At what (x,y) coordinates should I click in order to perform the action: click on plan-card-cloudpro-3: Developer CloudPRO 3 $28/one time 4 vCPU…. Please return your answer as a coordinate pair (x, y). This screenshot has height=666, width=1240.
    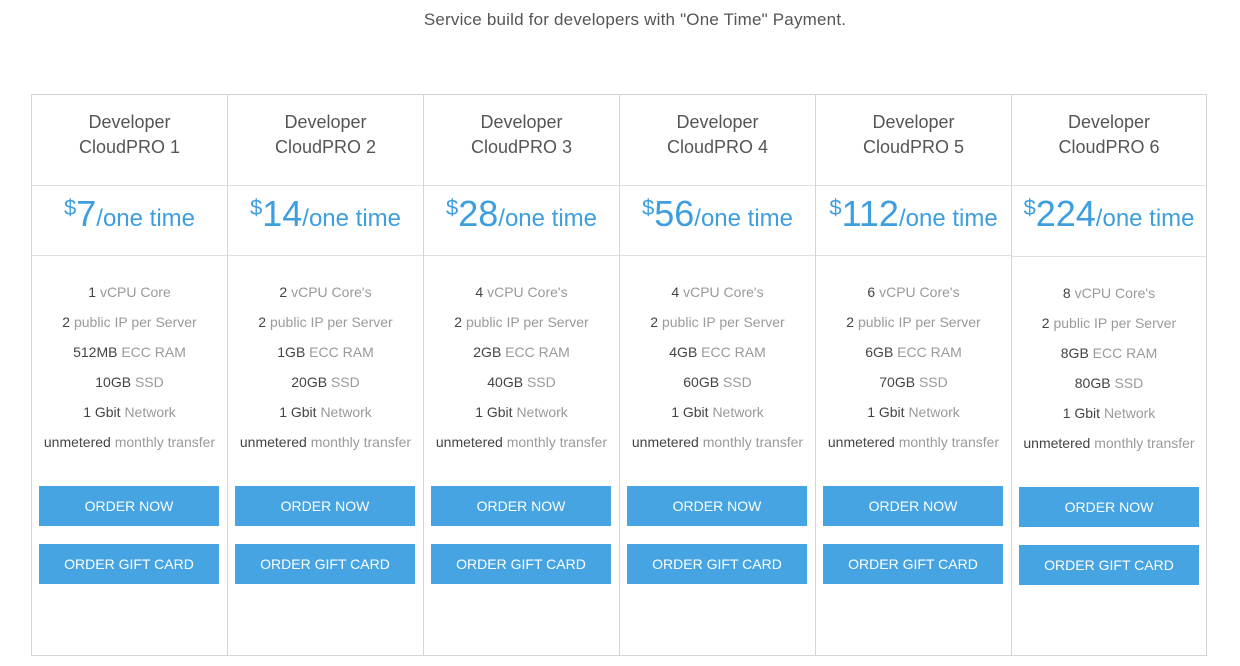
    Looking at the image, I should click on (521, 375).